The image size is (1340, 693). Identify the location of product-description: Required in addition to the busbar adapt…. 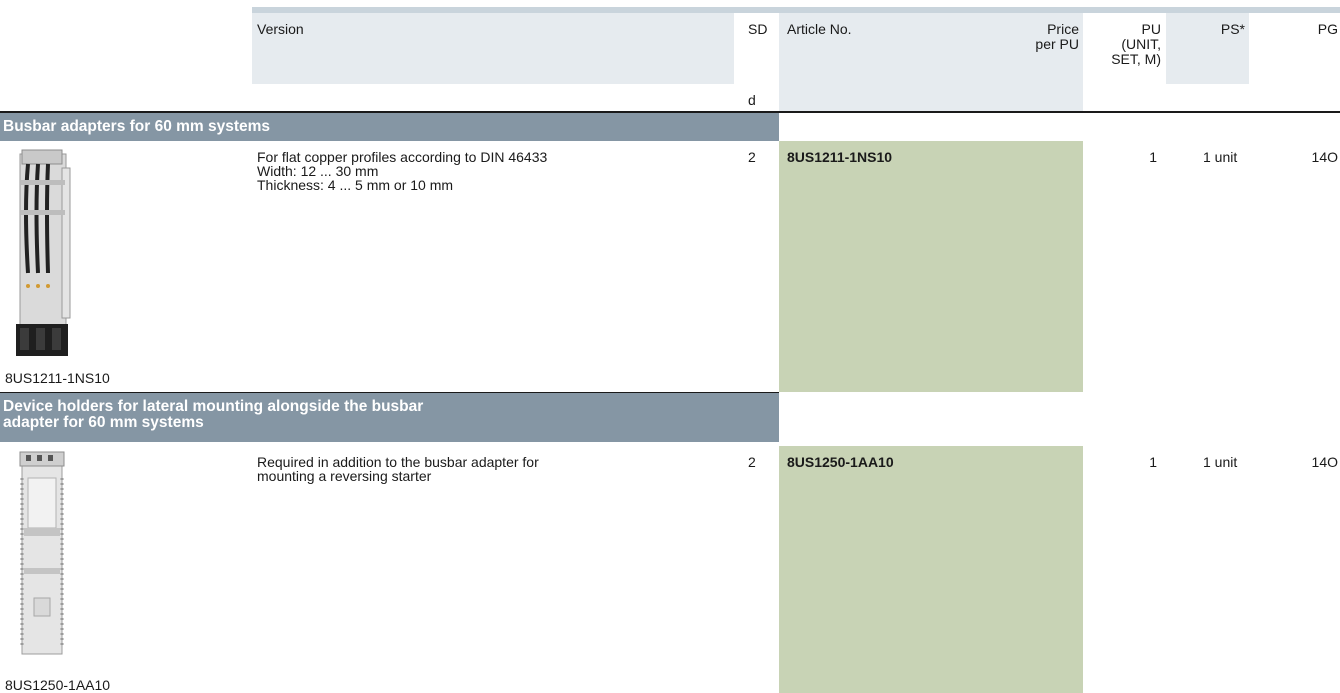
(398, 469).